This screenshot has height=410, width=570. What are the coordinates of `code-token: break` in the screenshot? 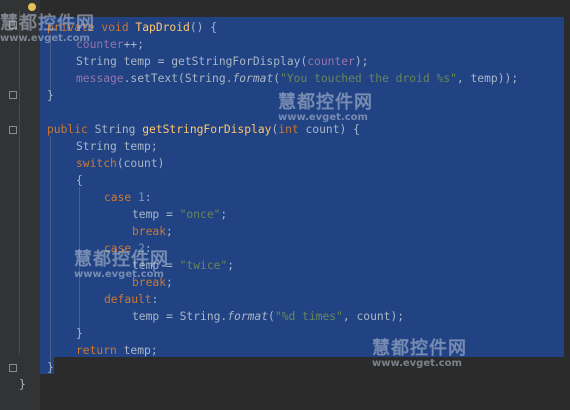 It's located at (149, 231).